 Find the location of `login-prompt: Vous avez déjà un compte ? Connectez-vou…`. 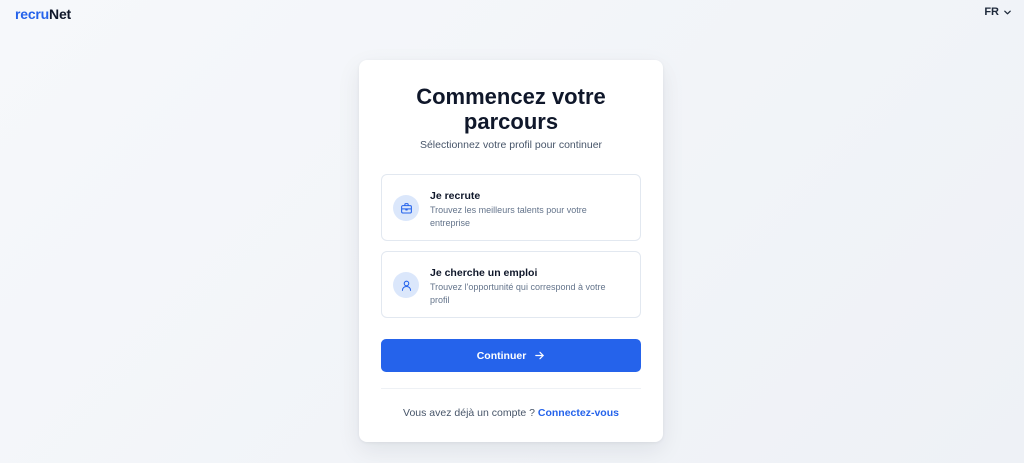

login-prompt: Vous avez déjà un compte ? Connectez-vou… is located at coordinates (511, 413).